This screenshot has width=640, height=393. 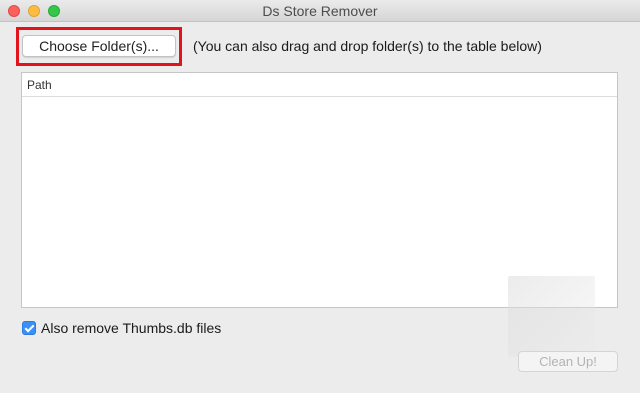 What do you see at coordinates (29, 328) in the screenshot?
I see `remove-thumbs-checkbox` at bounding box center [29, 328].